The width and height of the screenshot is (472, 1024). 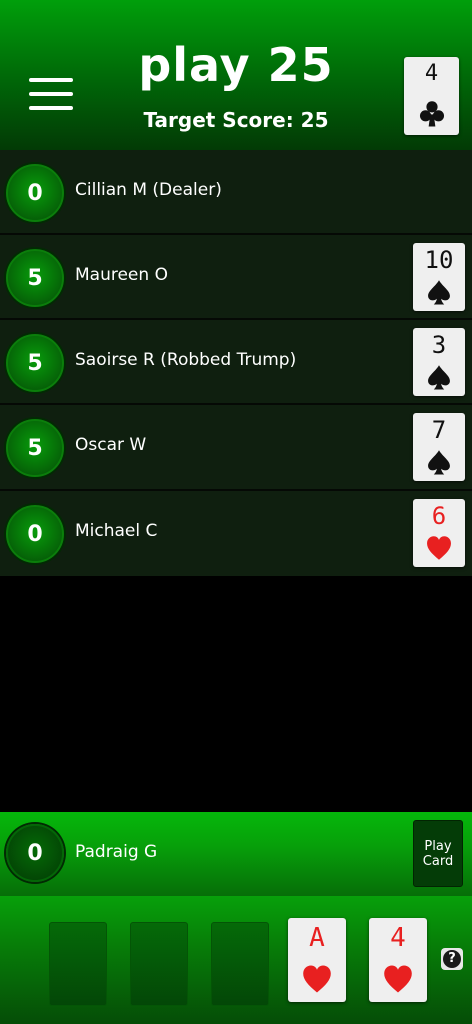 I want to click on hand-card: 4, so click(x=398, y=960).